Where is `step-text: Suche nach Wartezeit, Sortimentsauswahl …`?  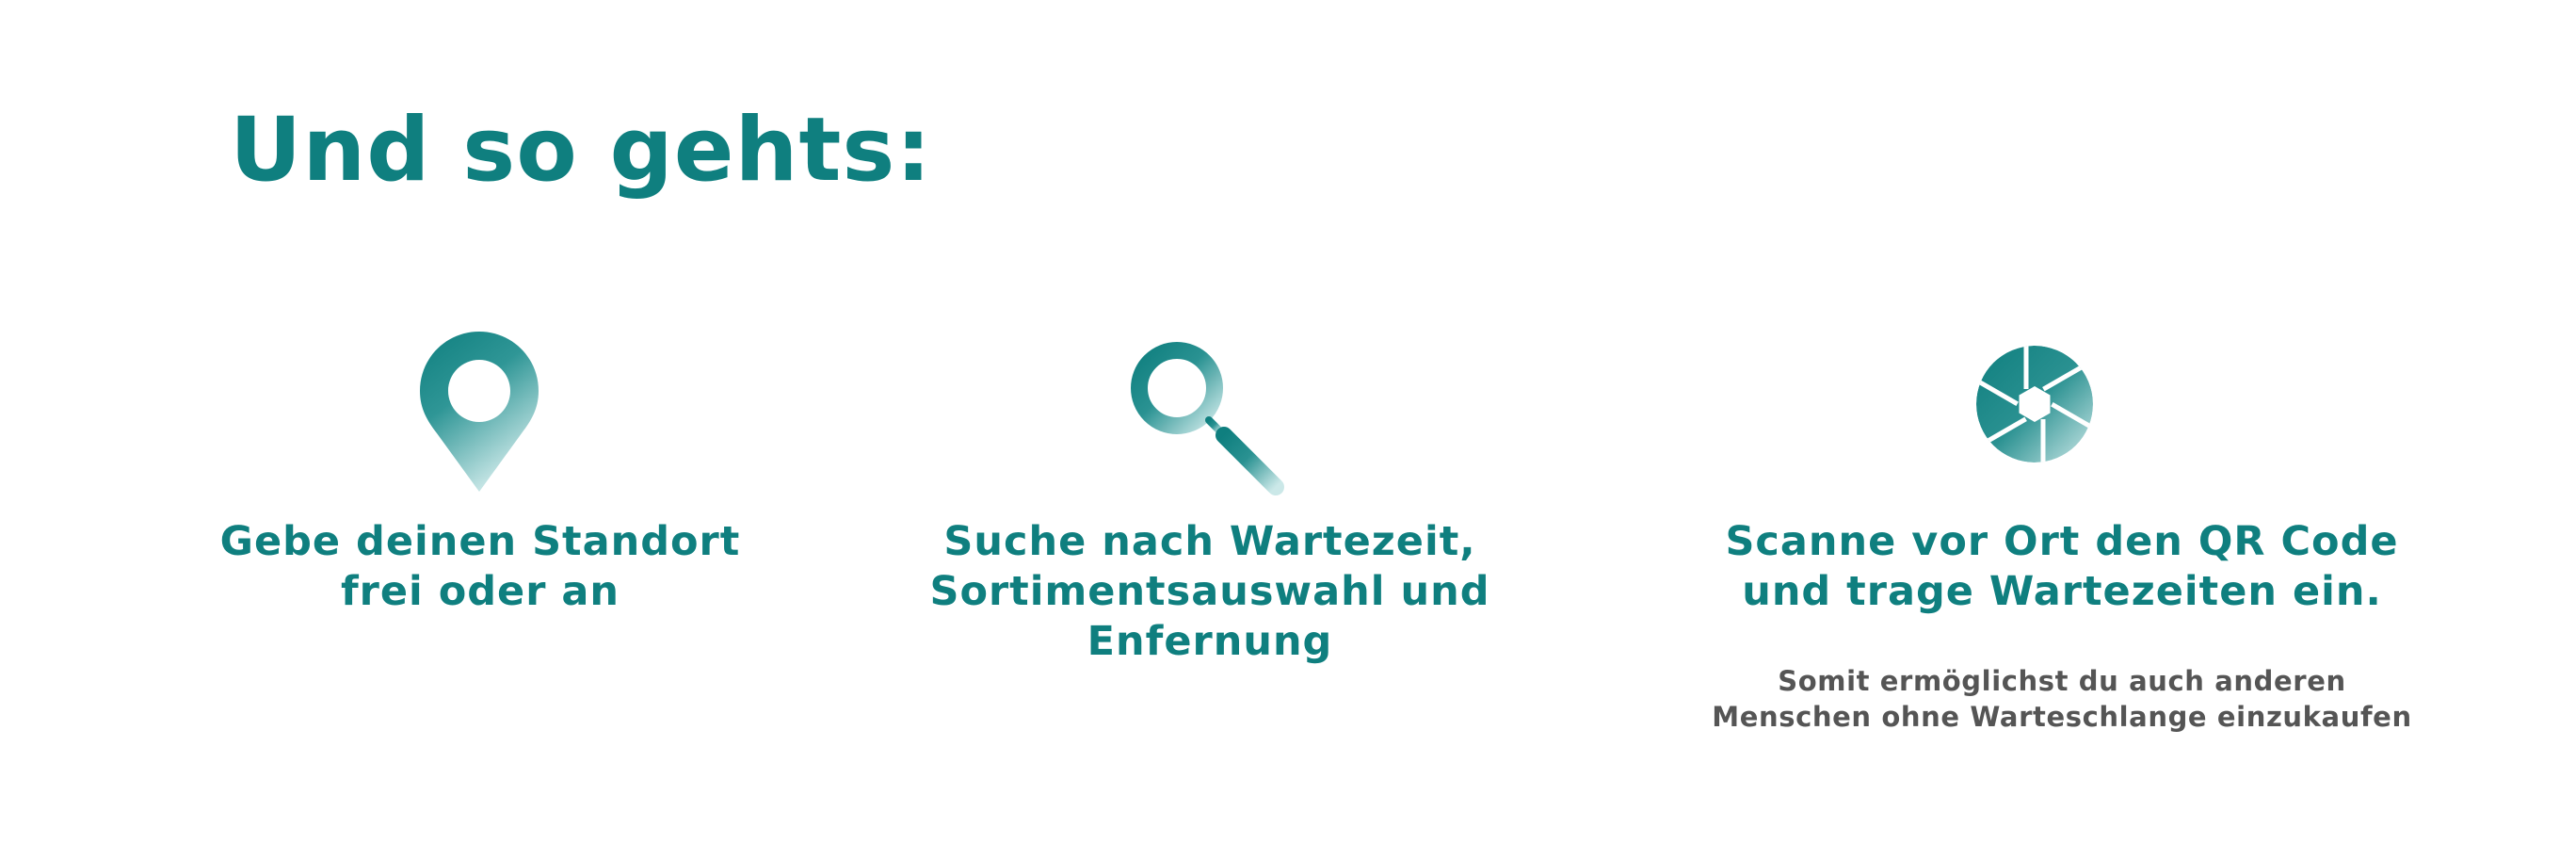 step-text: Suche nach Wartezeit, Sortimentsauswahl … is located at coordinates (1209, 591).